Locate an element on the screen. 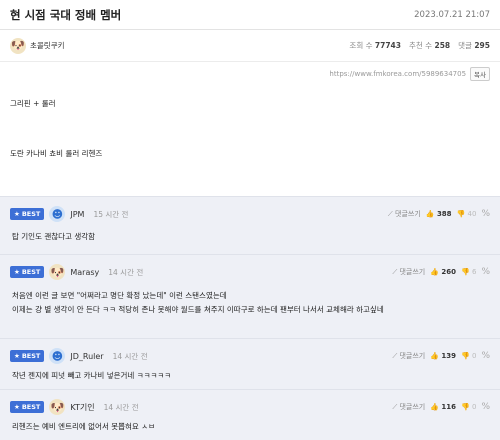 The image size is (500, 440). comments-count: 295 is located at coordinates (482, 45).